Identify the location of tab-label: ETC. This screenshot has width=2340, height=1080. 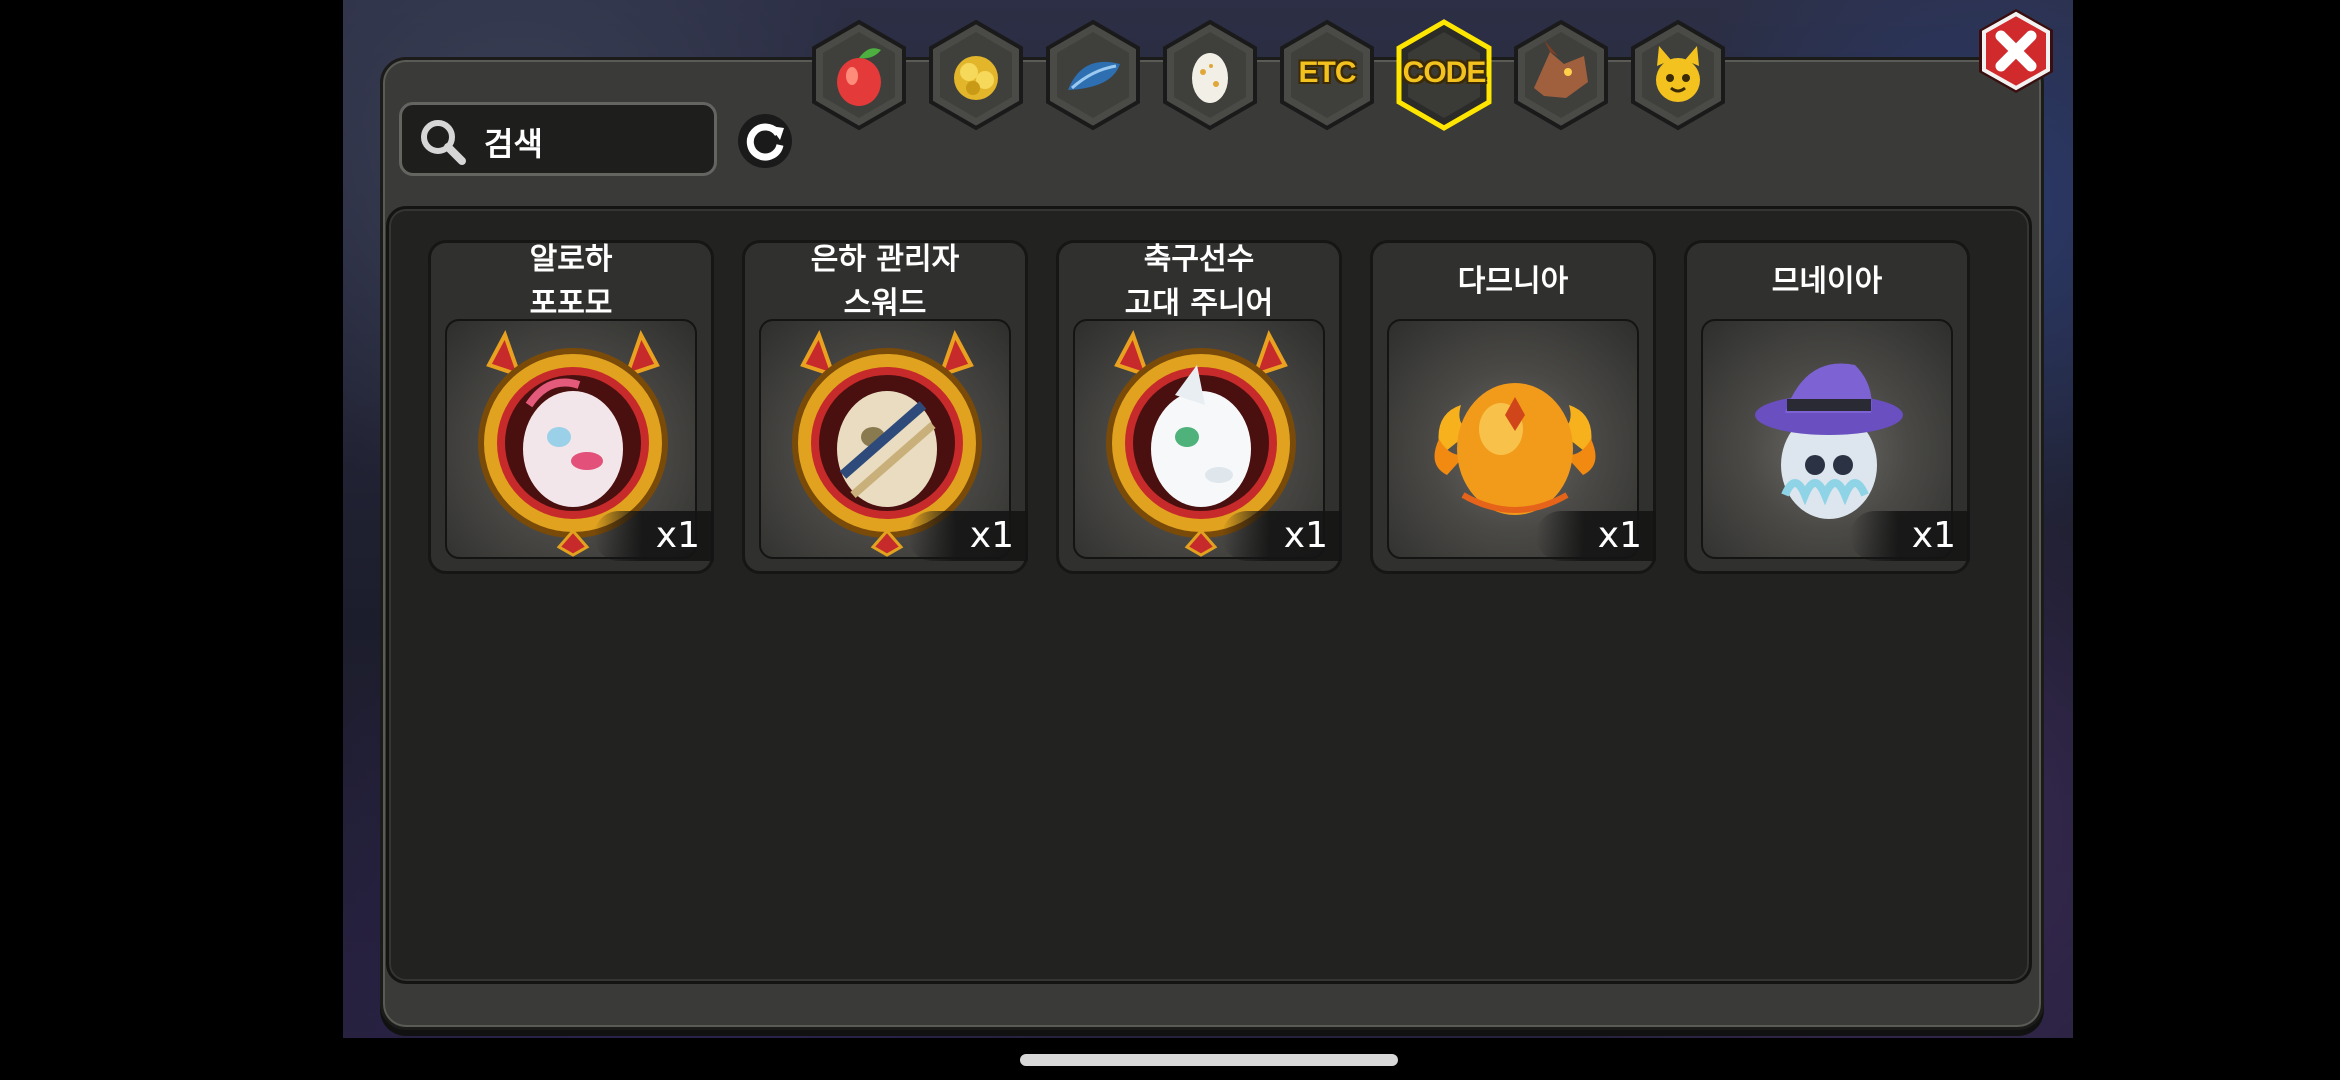
(1327, 72).